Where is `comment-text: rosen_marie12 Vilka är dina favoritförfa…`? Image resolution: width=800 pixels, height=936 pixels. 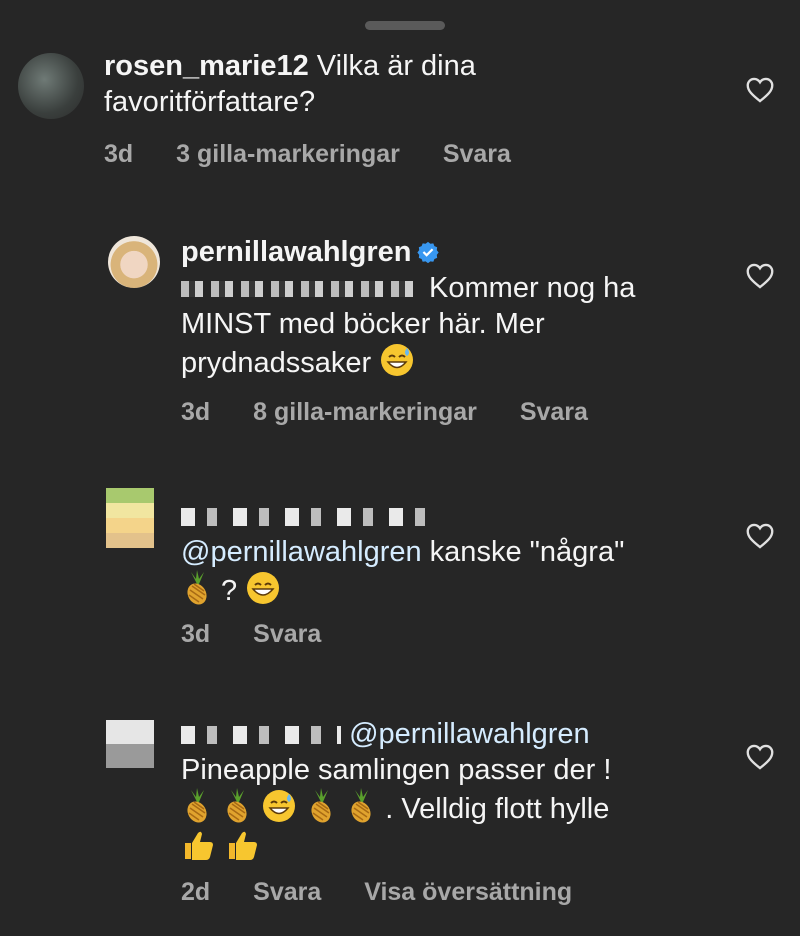 comment-text: rosen_marie12 Vilka är dina favoritförfa… is located at coordinates (290, 84).